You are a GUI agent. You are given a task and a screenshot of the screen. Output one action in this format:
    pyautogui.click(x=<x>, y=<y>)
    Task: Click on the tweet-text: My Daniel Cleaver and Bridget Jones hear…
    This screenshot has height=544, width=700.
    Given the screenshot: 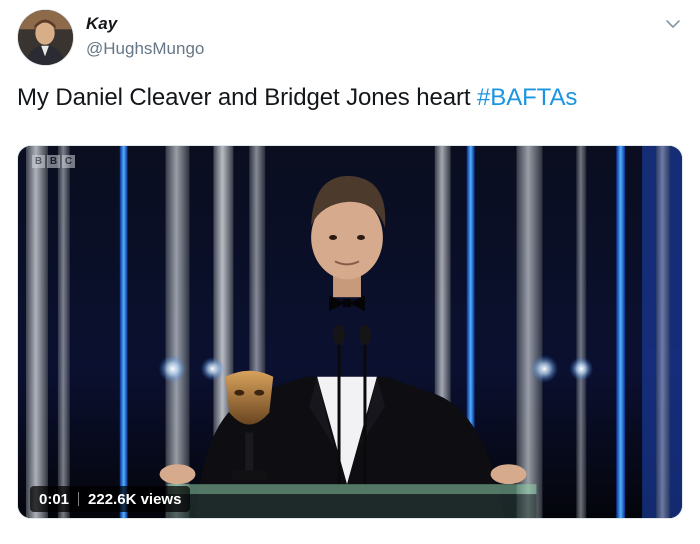 What is the action you would take?
    pyautogui.click(x=297, y=98)
    